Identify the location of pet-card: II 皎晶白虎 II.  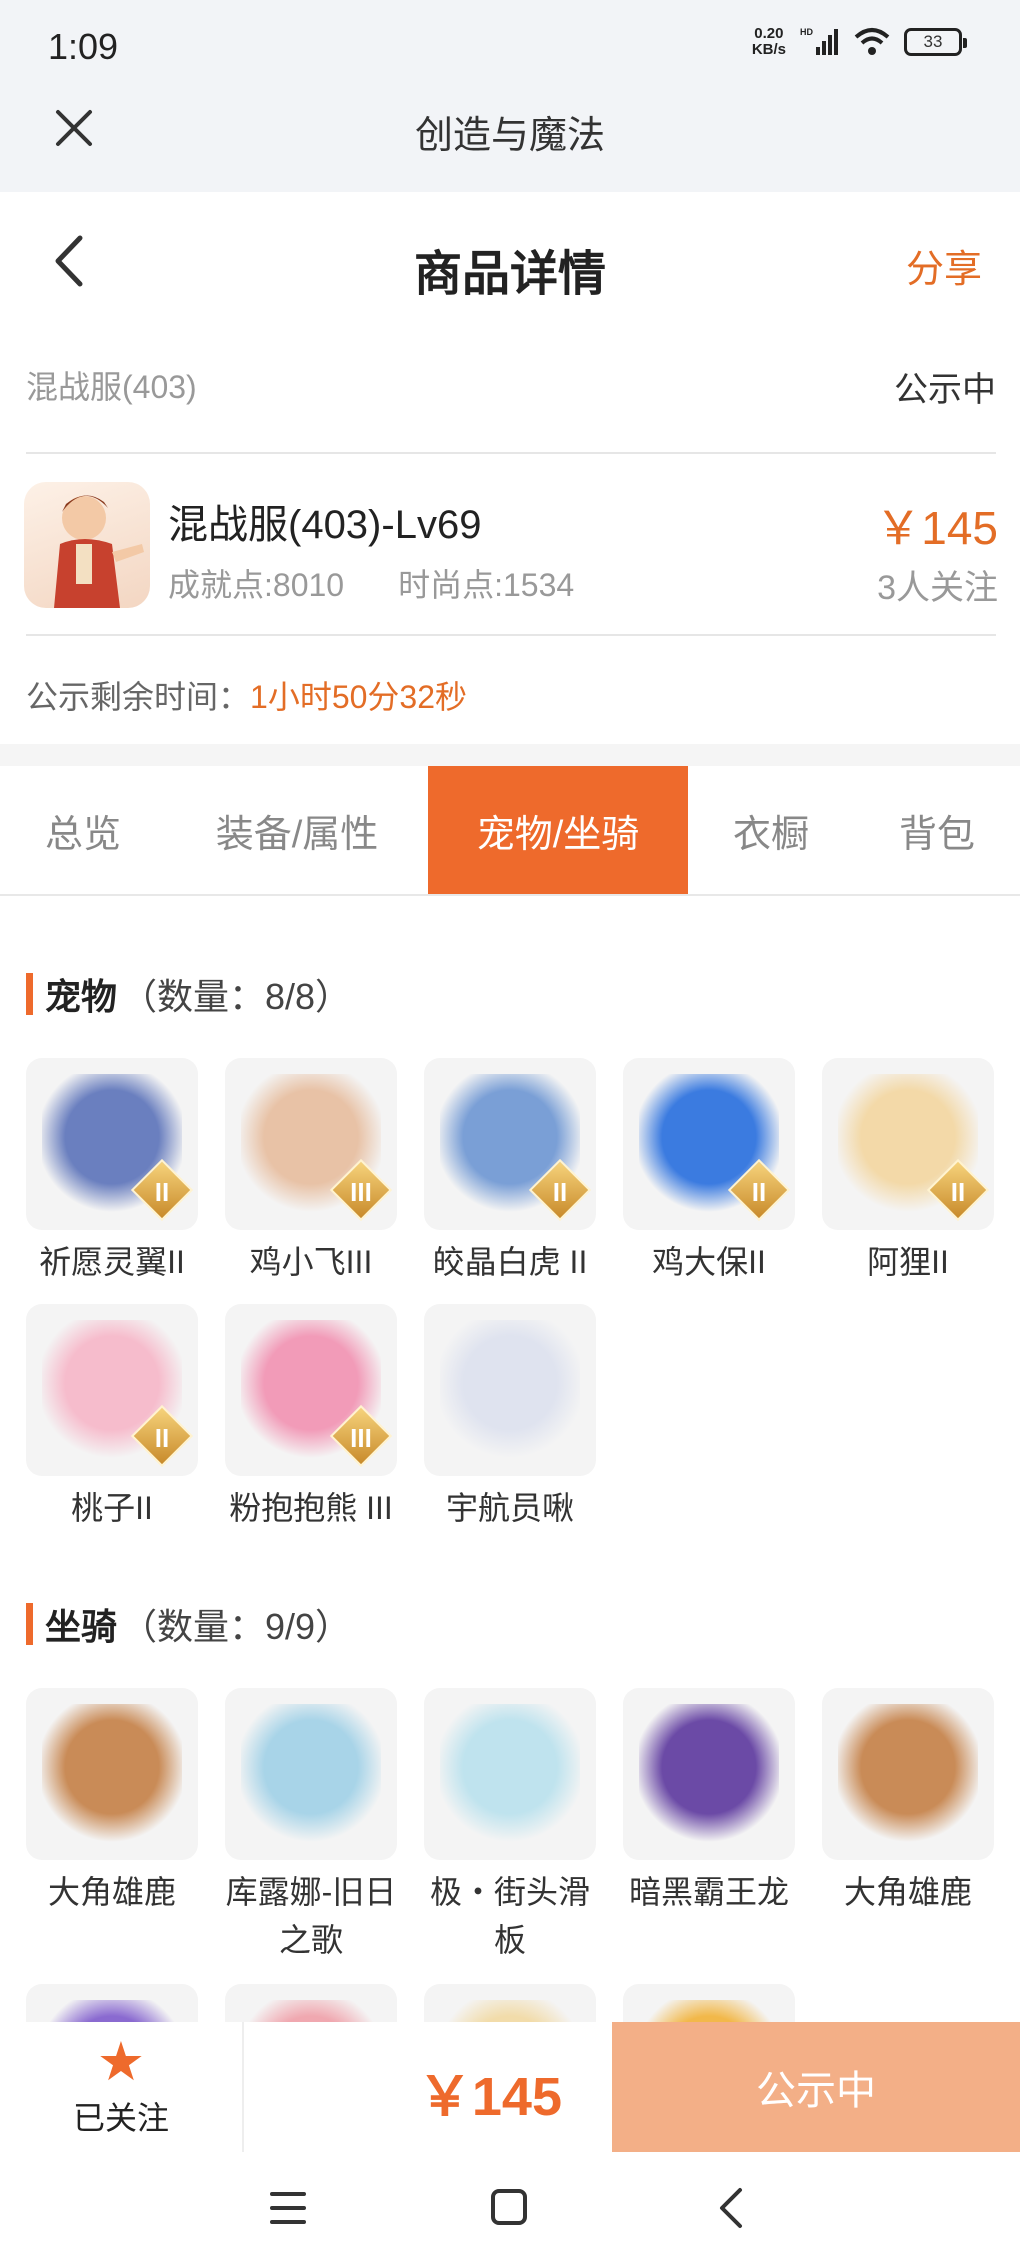
(510, 1172).